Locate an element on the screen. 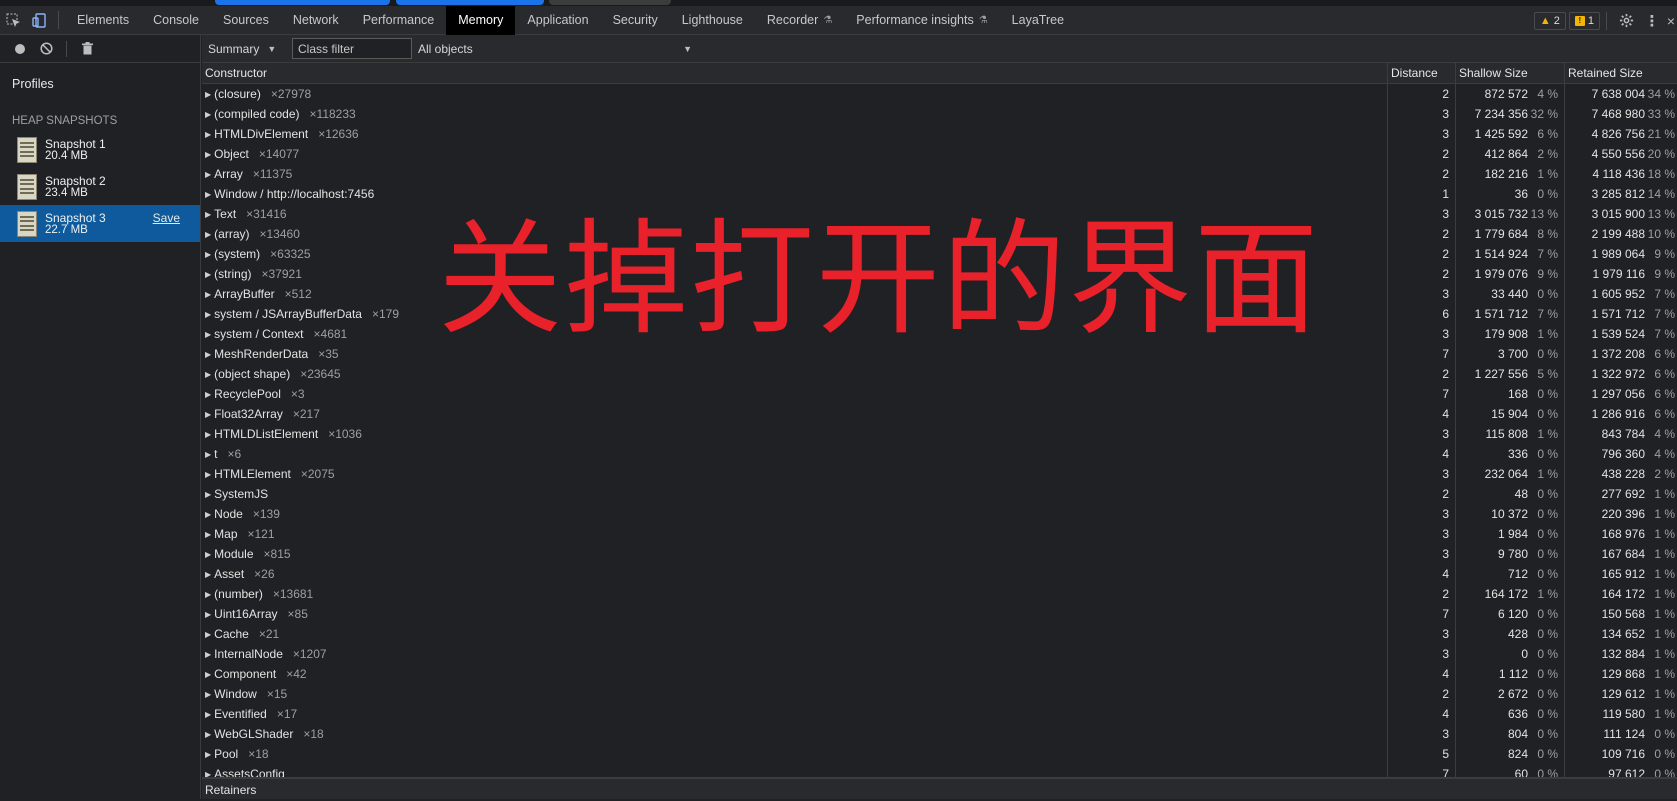 The height and width of the screenshot is (801, 1677). table-row: ▶ WebGLShader ×18 3 804 0 % 111 124 0 % is located at coordinates (939, 734).